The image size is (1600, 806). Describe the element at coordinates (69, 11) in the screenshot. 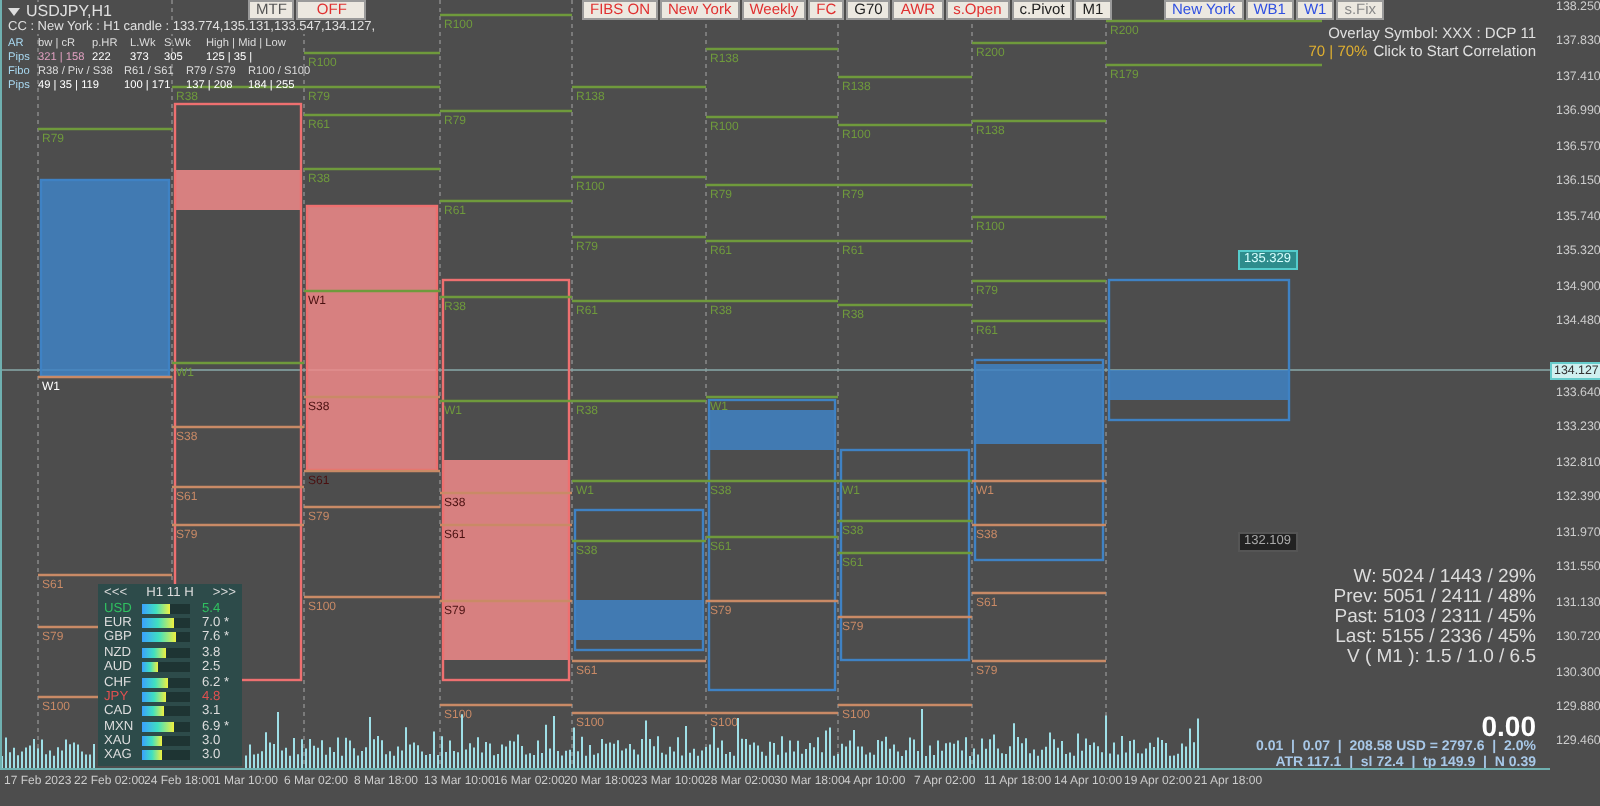

I see `symbol-title: USDJPY,H1` at that location.